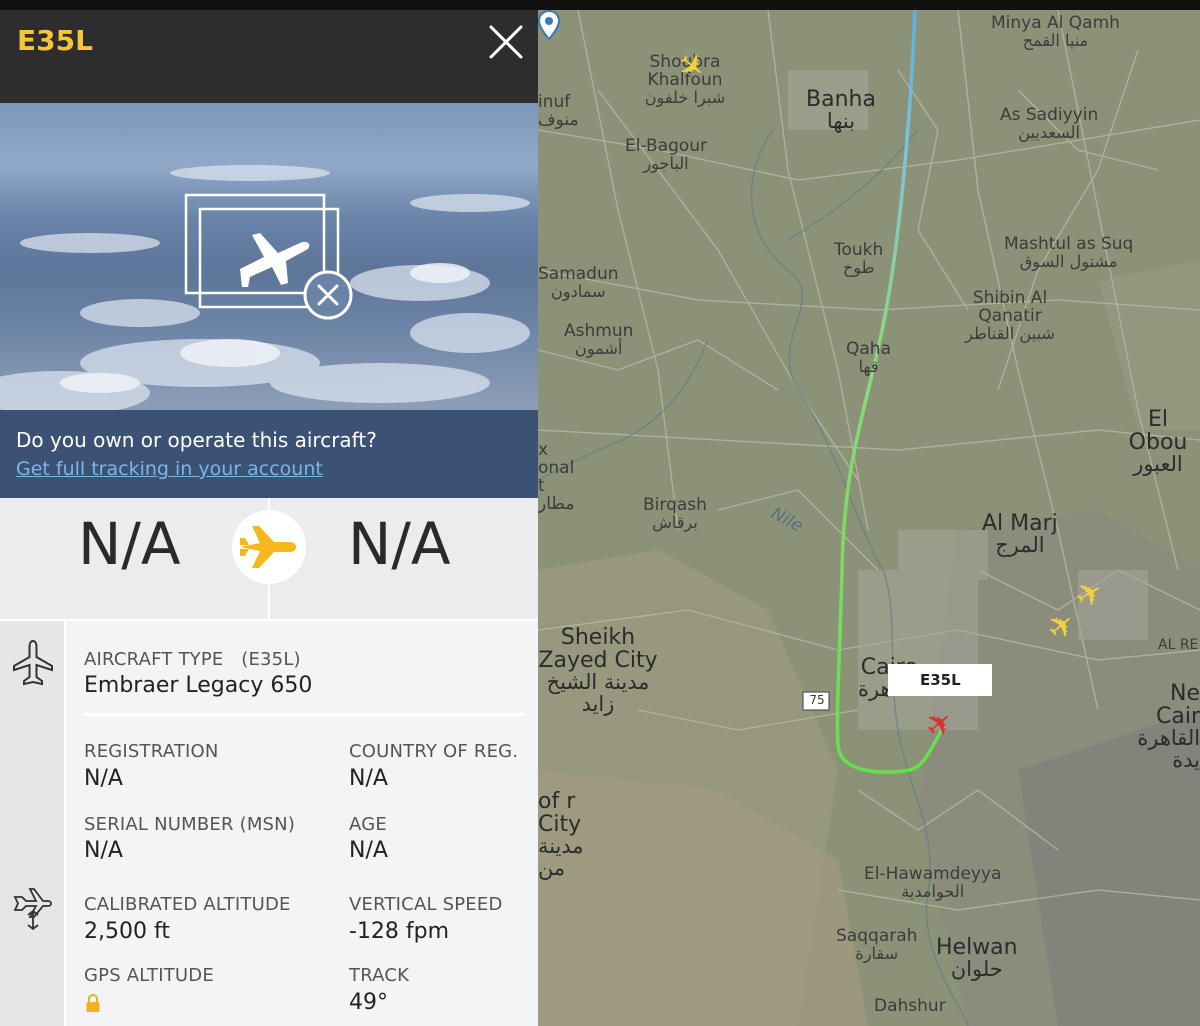  I want to click on age-label: AGE, so click(368, 824).